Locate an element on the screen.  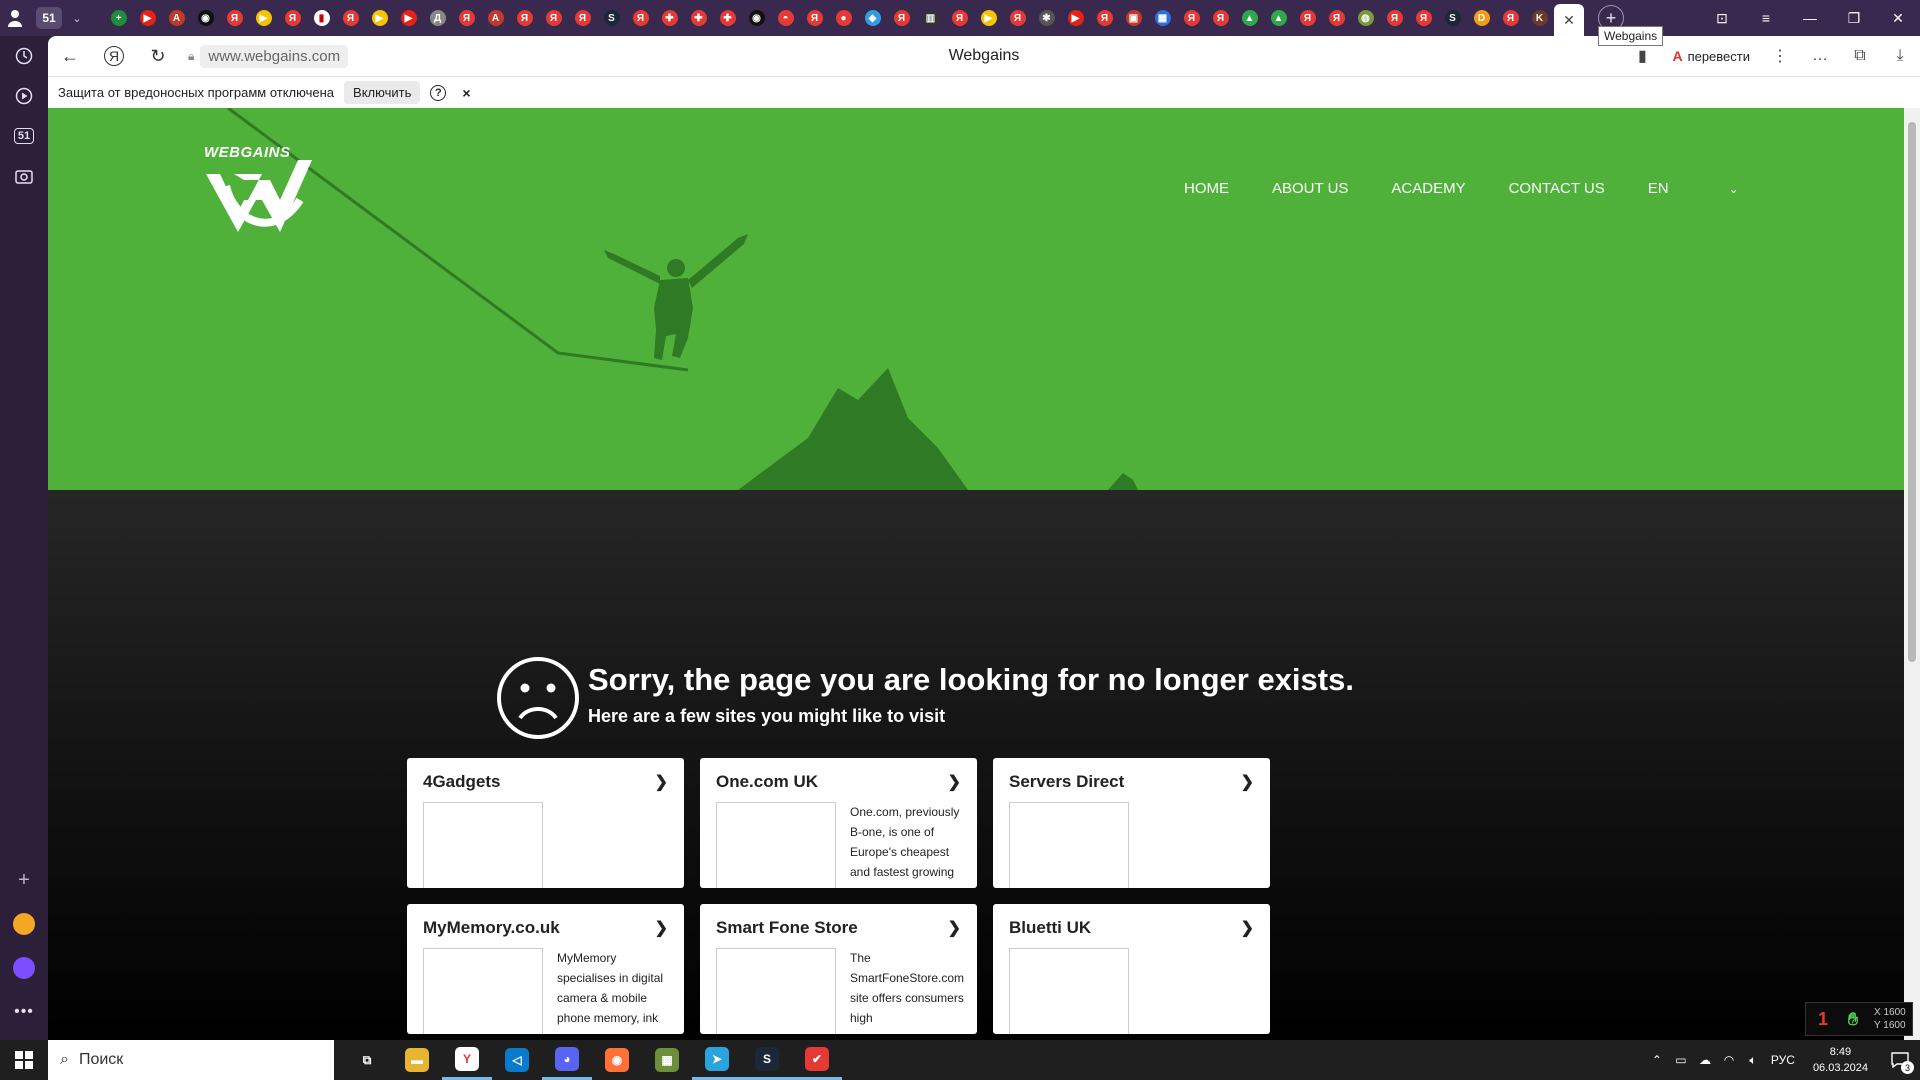
url-field: 🔒︎ www.webgains.com is located at coordinates (268, 56).